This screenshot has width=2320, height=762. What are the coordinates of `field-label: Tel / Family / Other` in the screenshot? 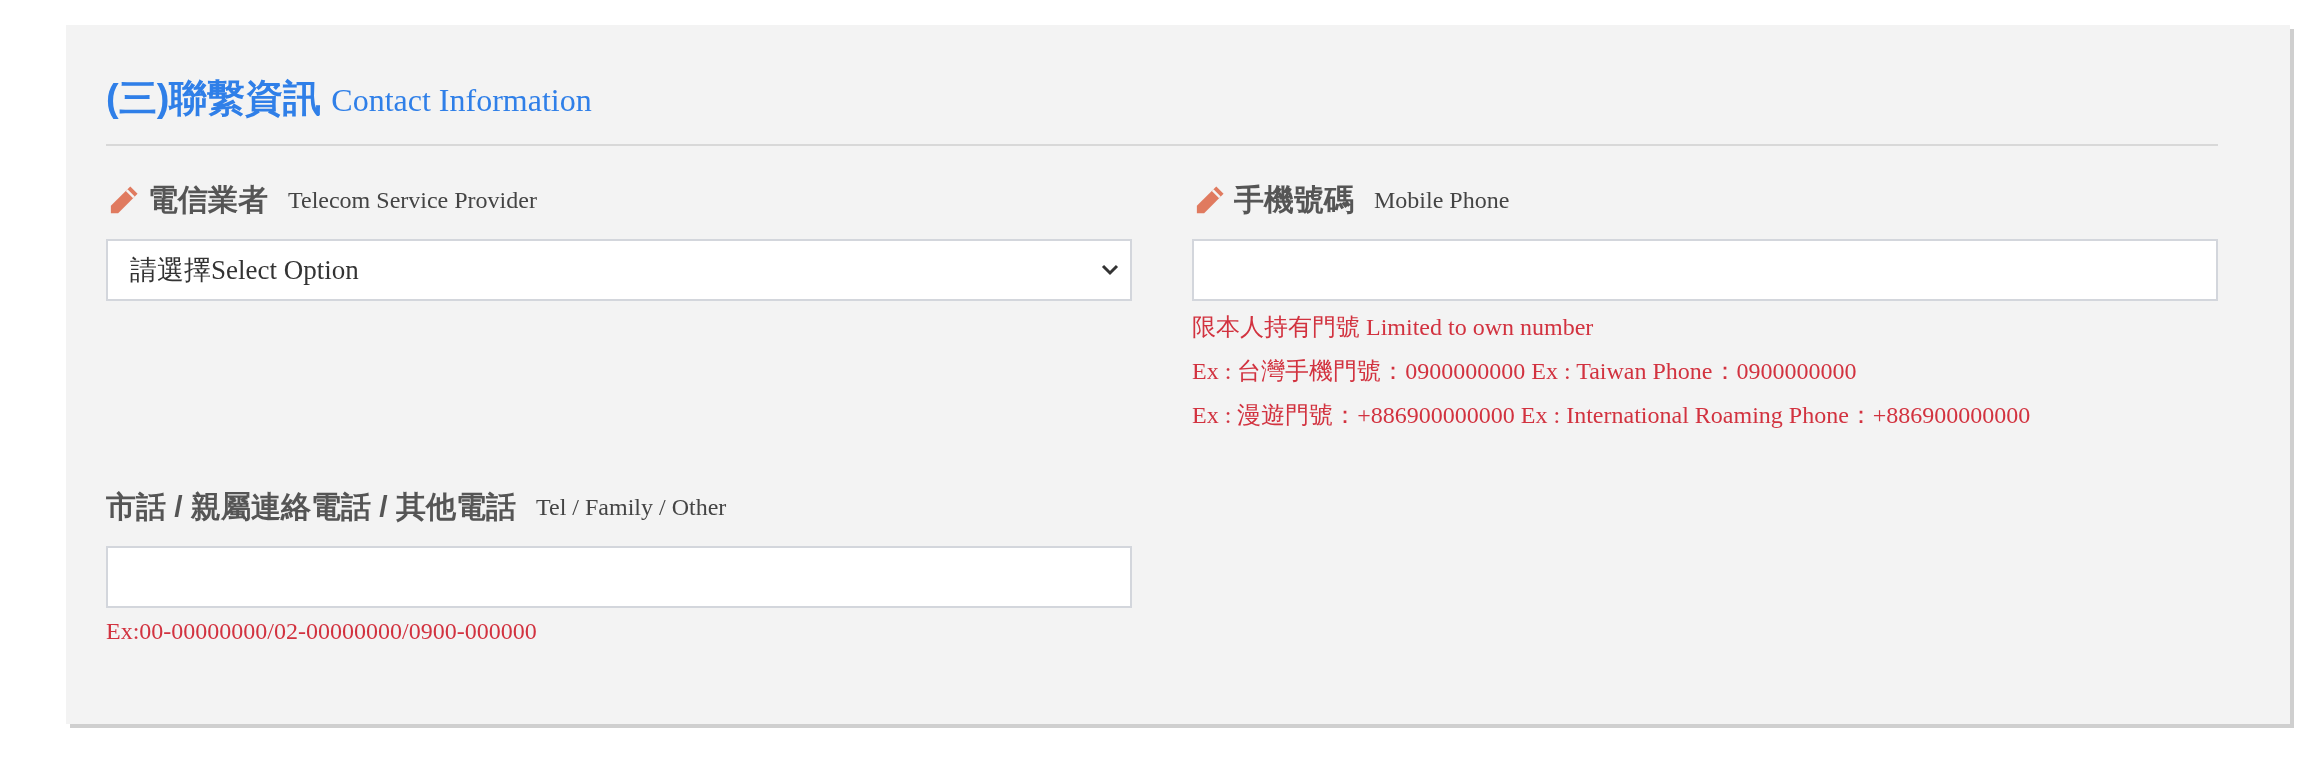 It's located at (631, 507).